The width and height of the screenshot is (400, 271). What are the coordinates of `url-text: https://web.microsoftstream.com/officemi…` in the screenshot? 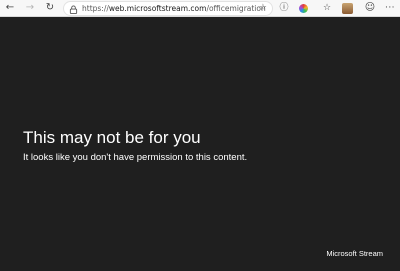 It's located at (174, 8).